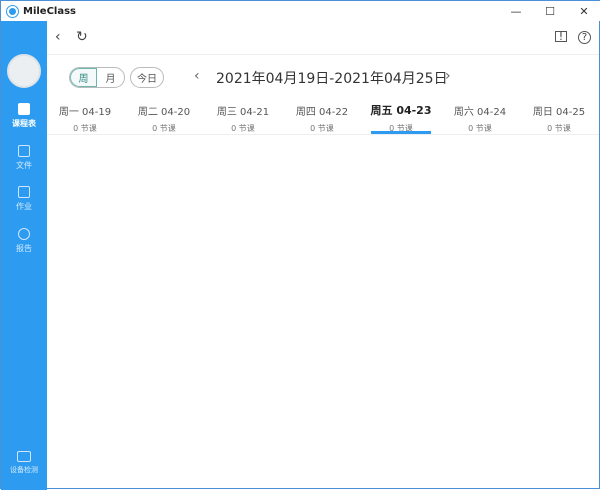 Image resolution: width=600 pixels, height=490 pixels. What do you see at coordinates (24, 470) in the screenshot?
I see `device-check-label: 设备检测` at bounding box center [24, 470].